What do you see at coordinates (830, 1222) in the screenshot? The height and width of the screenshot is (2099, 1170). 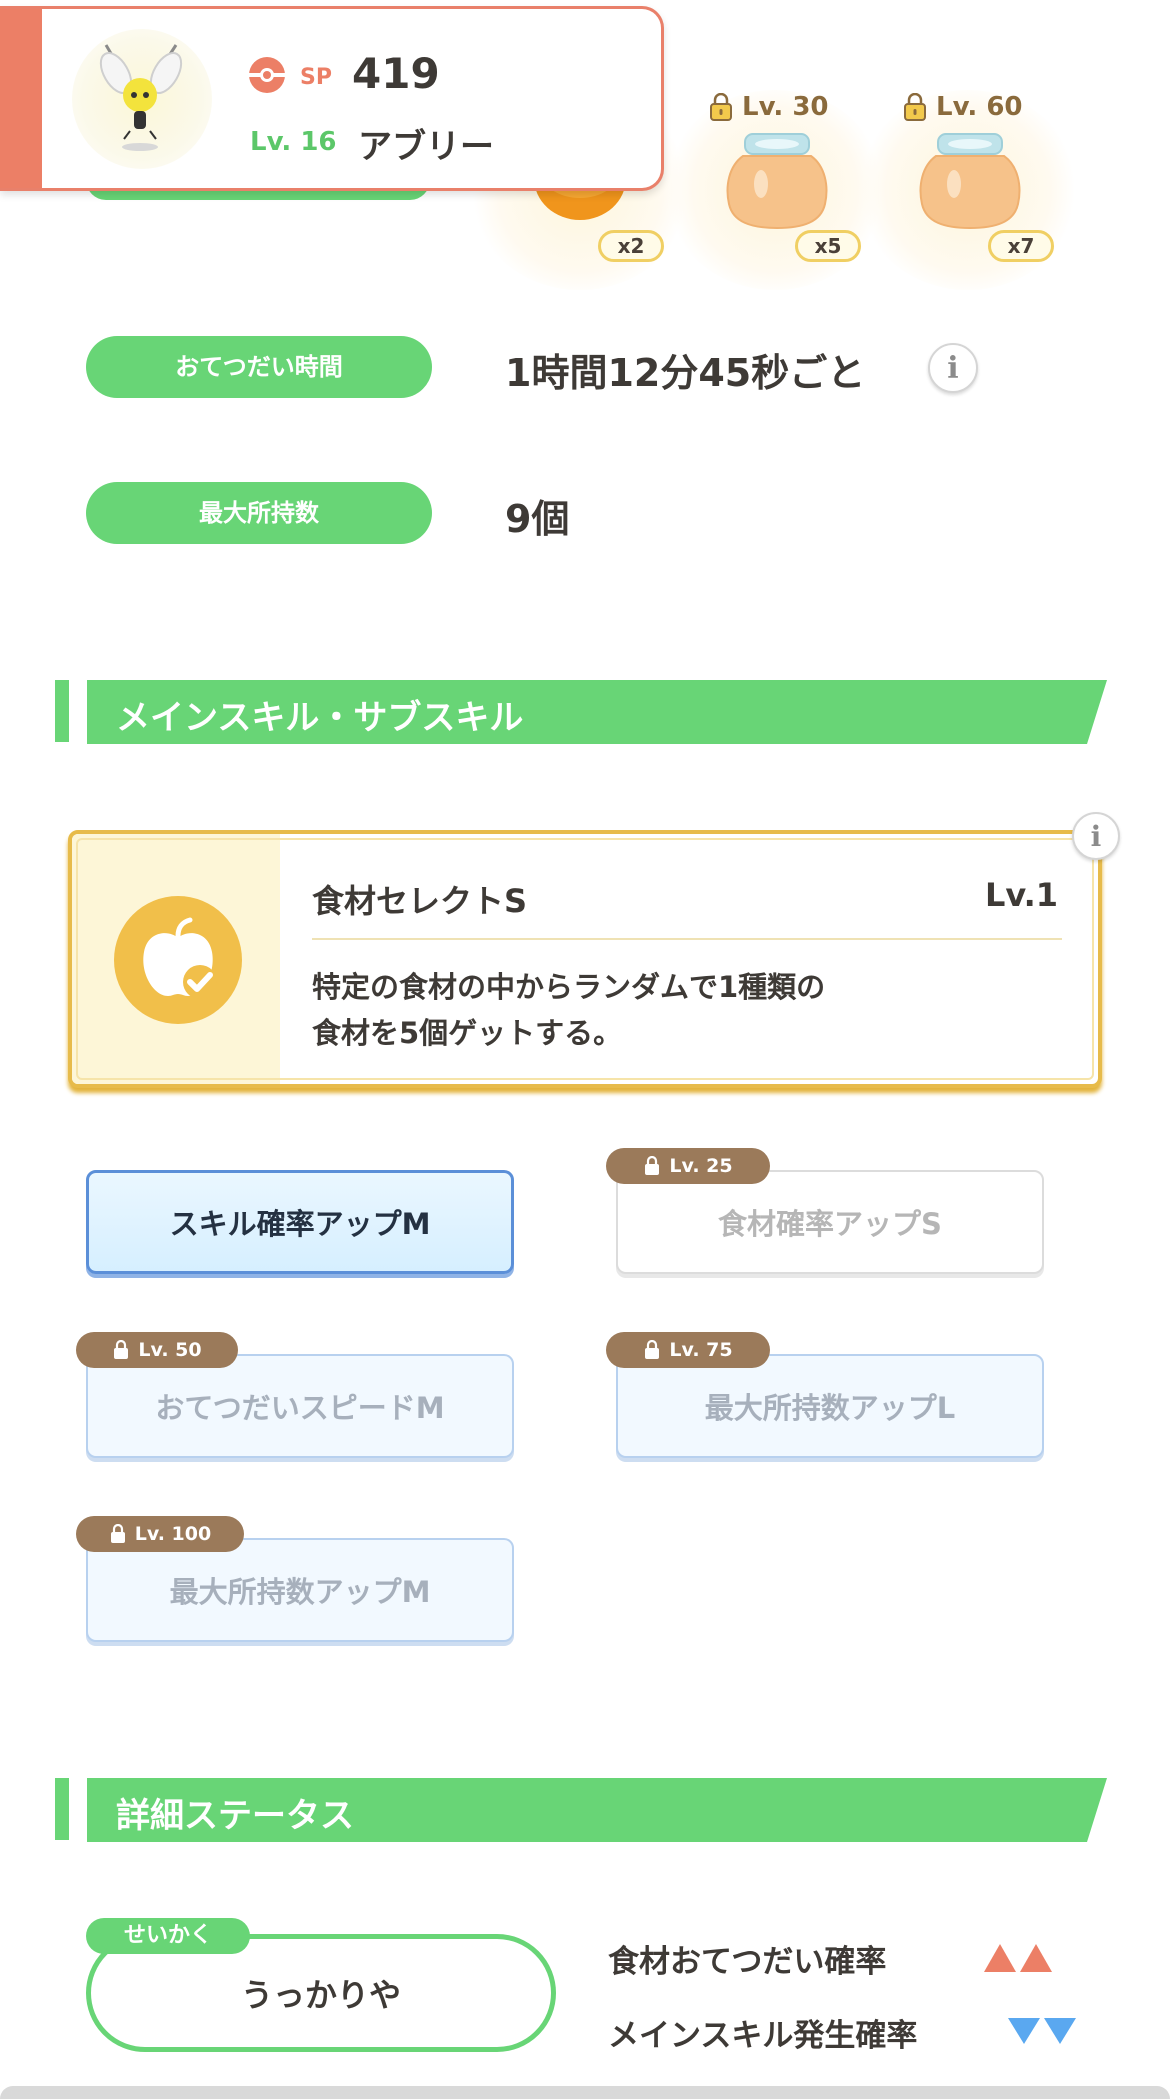 I see `sub-skill-button: 食材確率アップS` at bounding box center [830, 1222].